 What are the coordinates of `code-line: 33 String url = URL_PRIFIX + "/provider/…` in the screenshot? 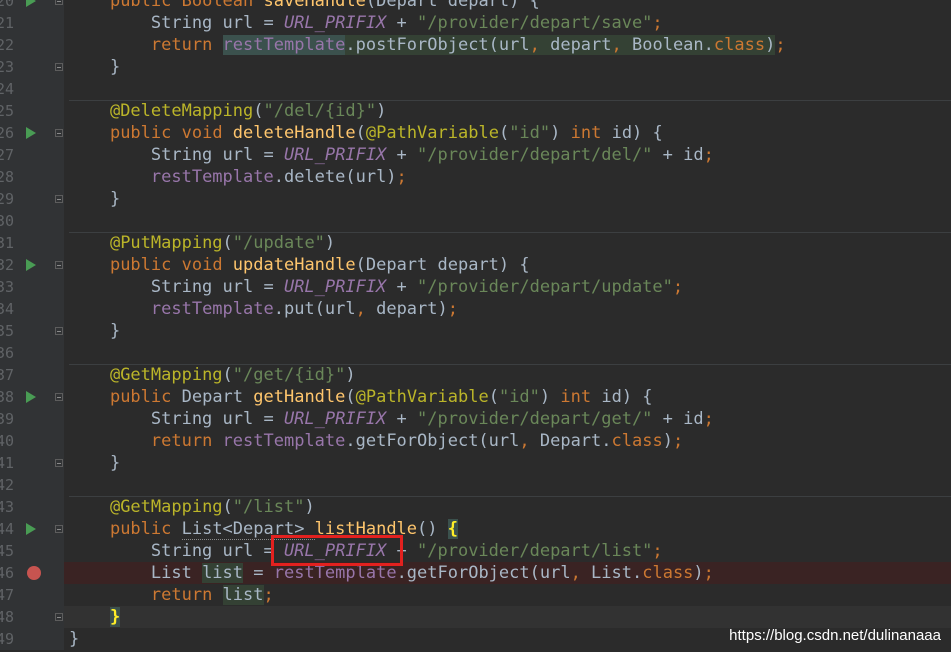 It's located at (475, 287).